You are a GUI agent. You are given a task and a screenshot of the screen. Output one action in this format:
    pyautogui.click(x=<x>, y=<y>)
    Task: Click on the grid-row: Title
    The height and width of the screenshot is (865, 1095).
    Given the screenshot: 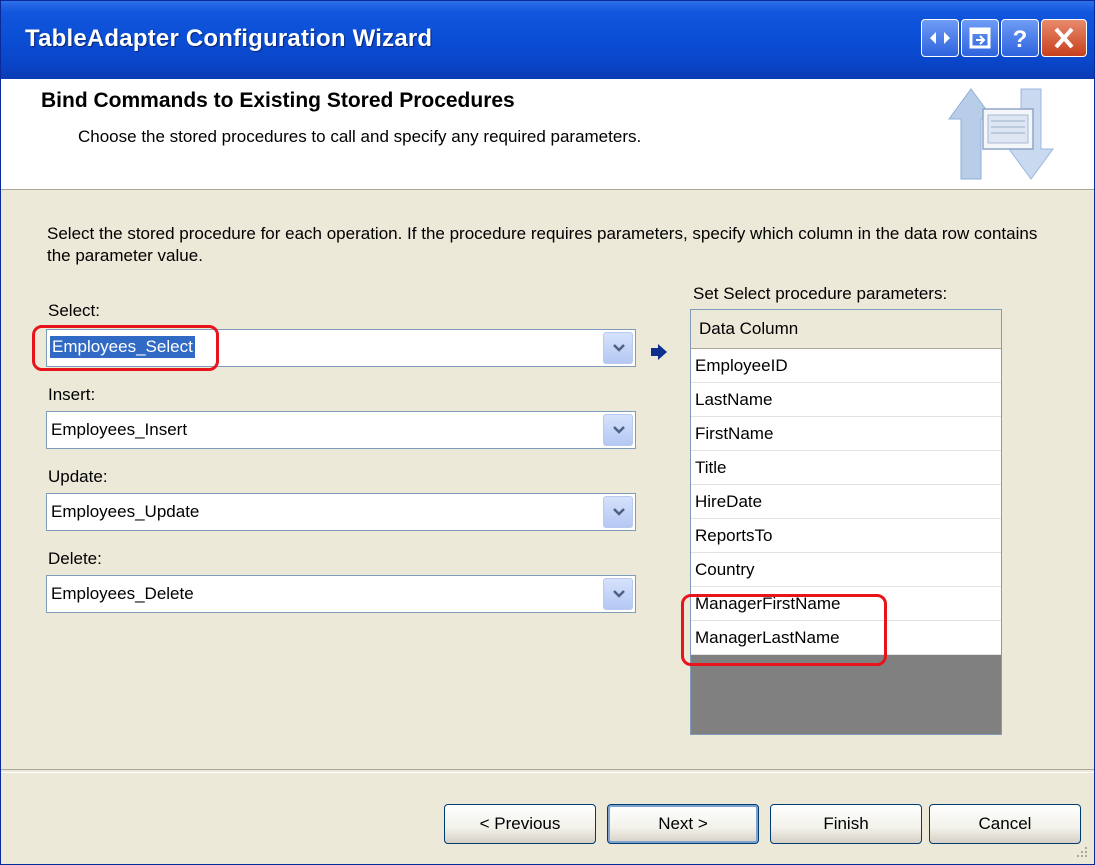 What is the action you would take?
    pyautogui.click(x=846, y=468)
    